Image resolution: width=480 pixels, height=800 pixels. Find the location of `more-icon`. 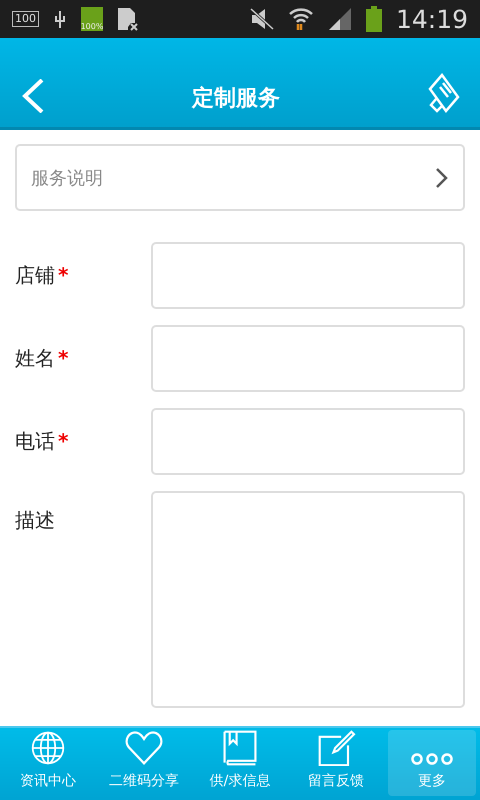

more-icon is located at coordinates (432, 759).